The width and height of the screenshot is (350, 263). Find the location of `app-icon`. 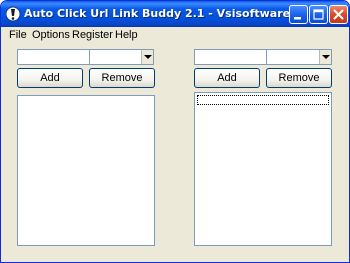

app-icon is located at coordinates (13, 14).